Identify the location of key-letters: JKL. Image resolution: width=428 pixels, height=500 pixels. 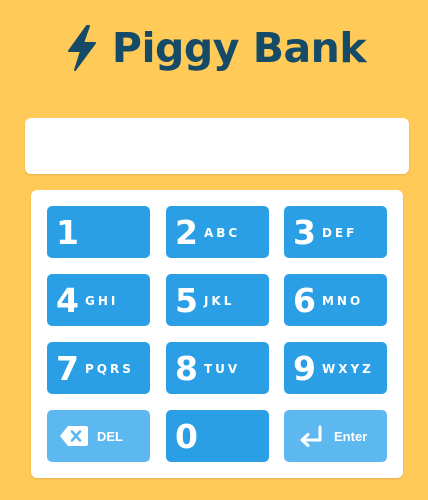
(219, 301).